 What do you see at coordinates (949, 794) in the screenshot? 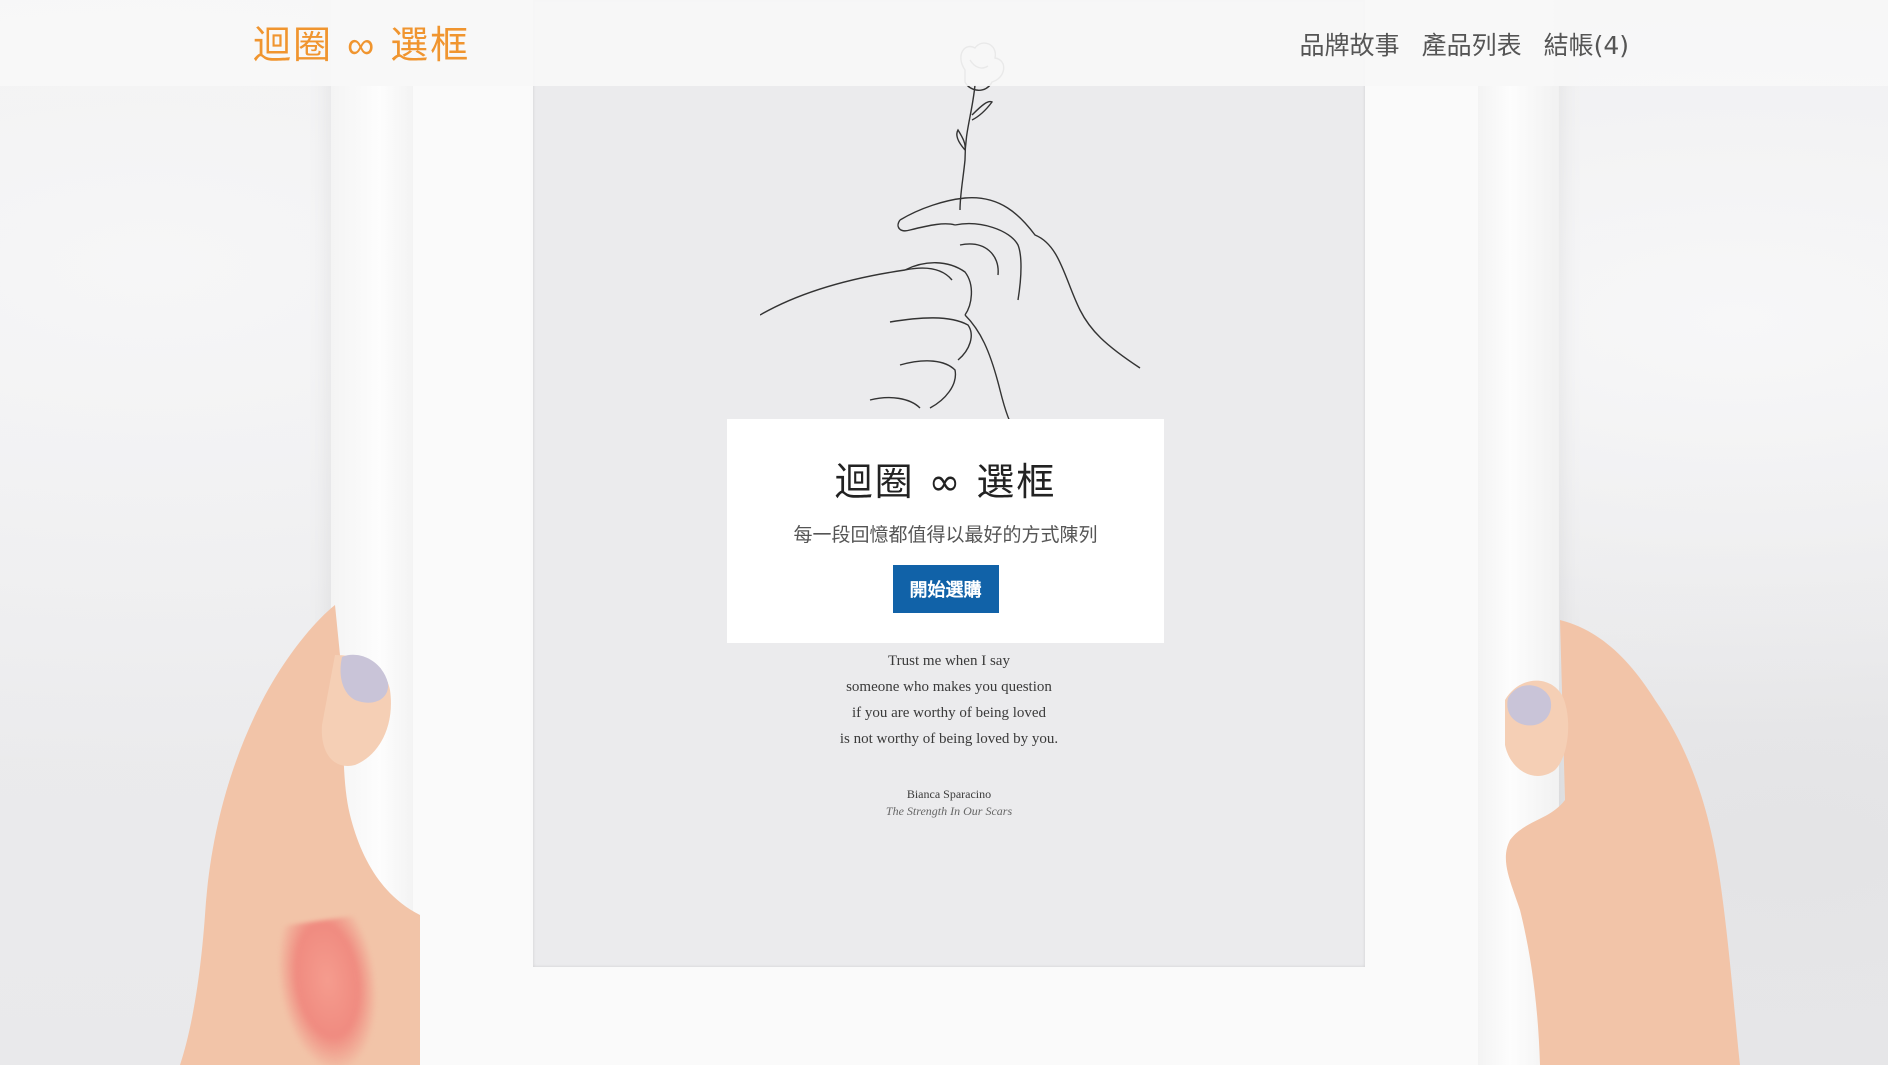
I see `poem-author: Bianca Sparacino` at bounding box center [949, 794].